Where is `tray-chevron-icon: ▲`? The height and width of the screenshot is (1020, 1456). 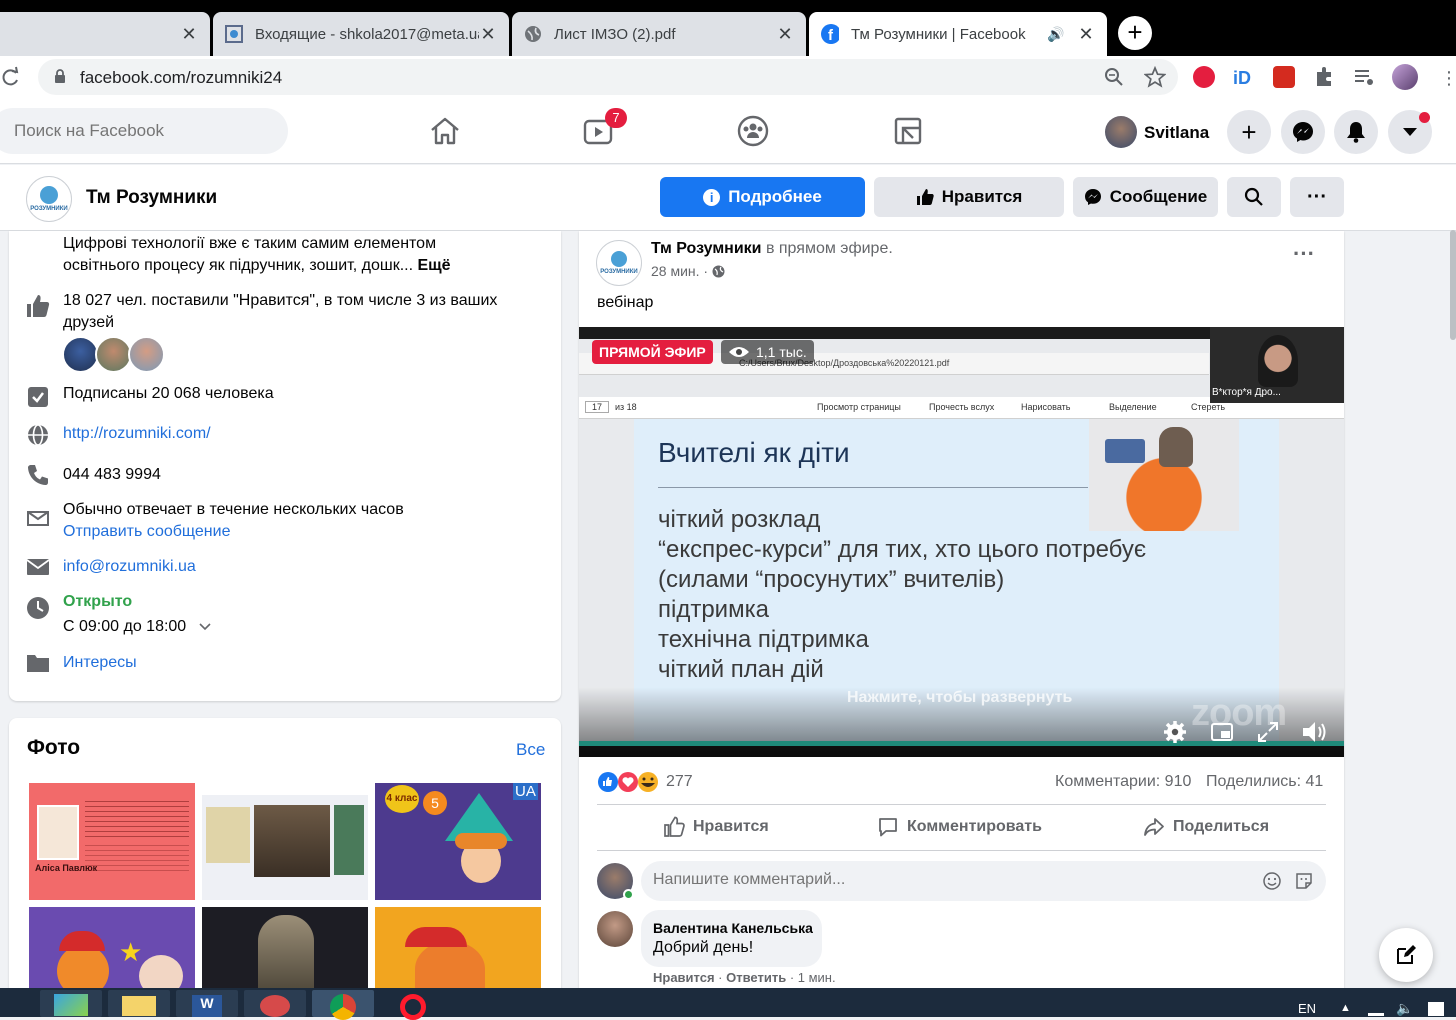
tray-chevron-icon: ▲ is located at coordinates (1345, 1008).